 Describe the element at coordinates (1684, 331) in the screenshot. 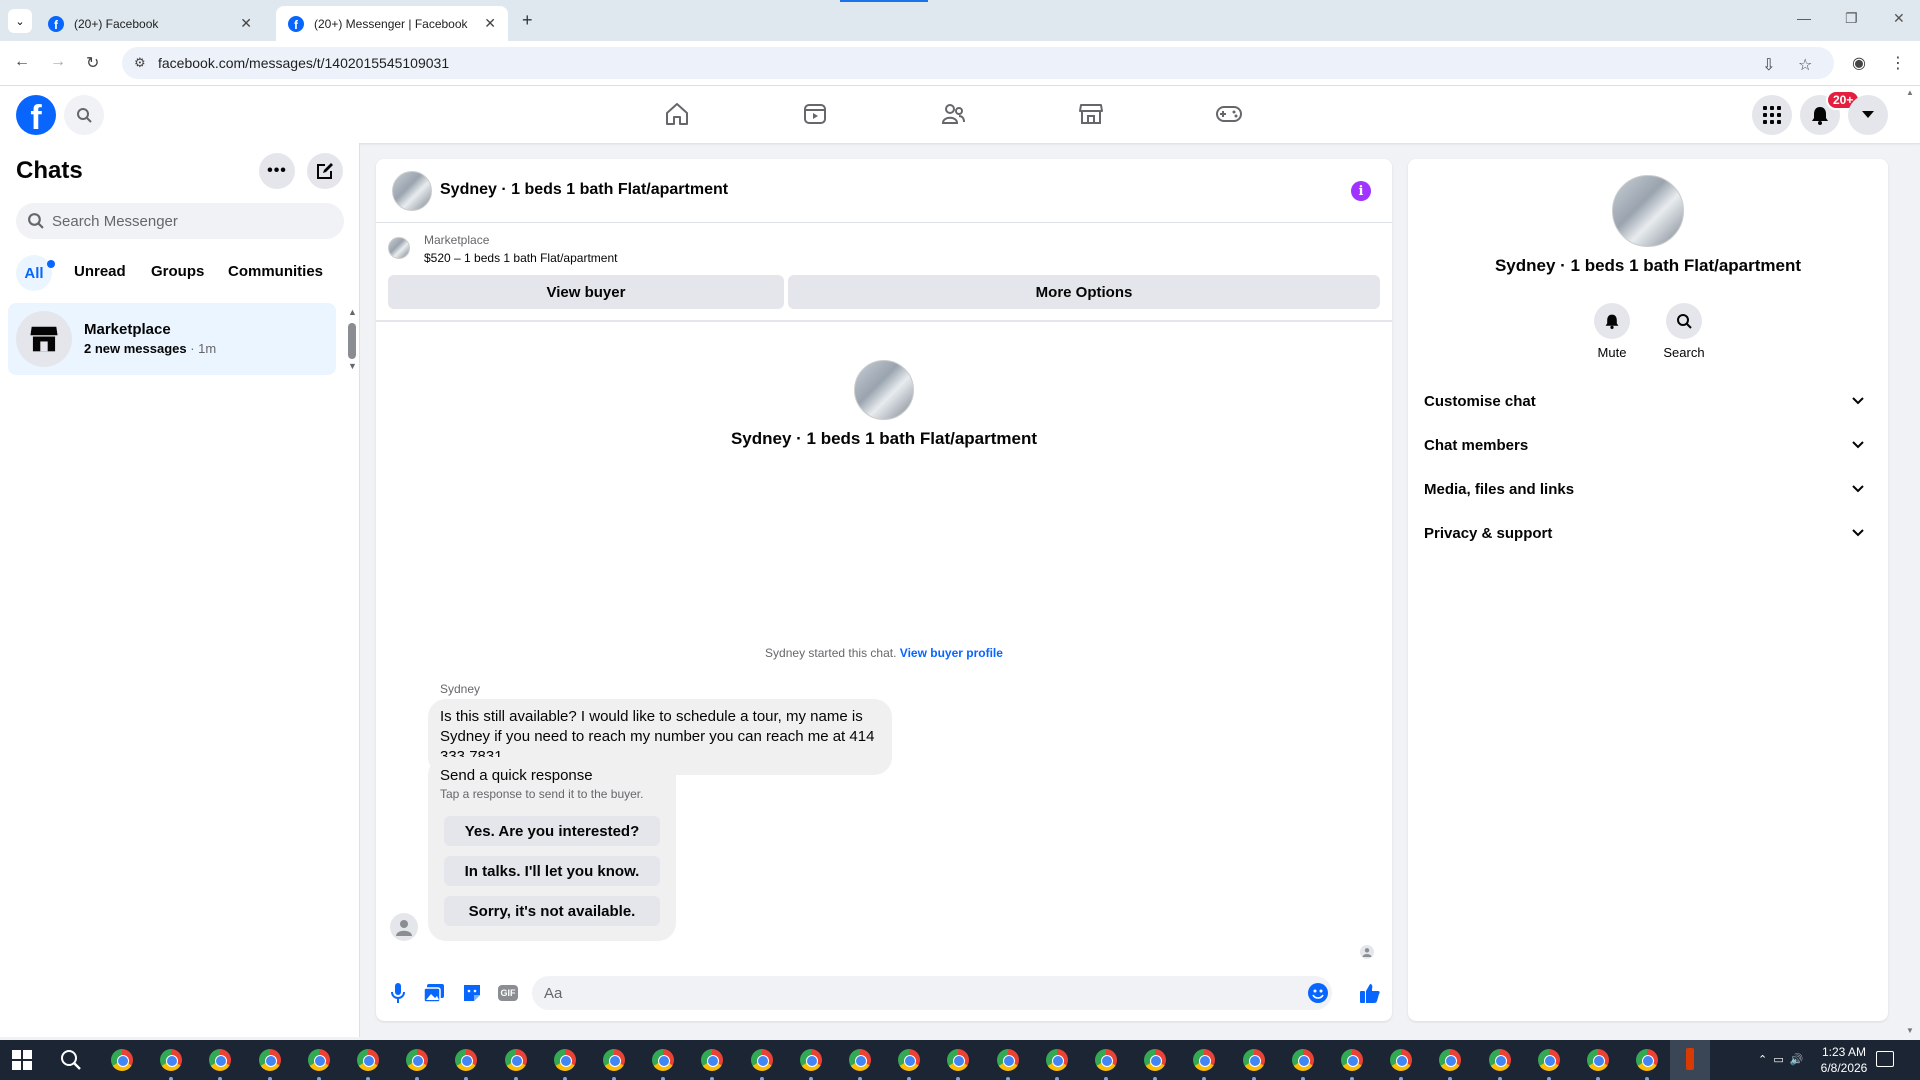

I see `search-in-chat-button: Search` at that location.